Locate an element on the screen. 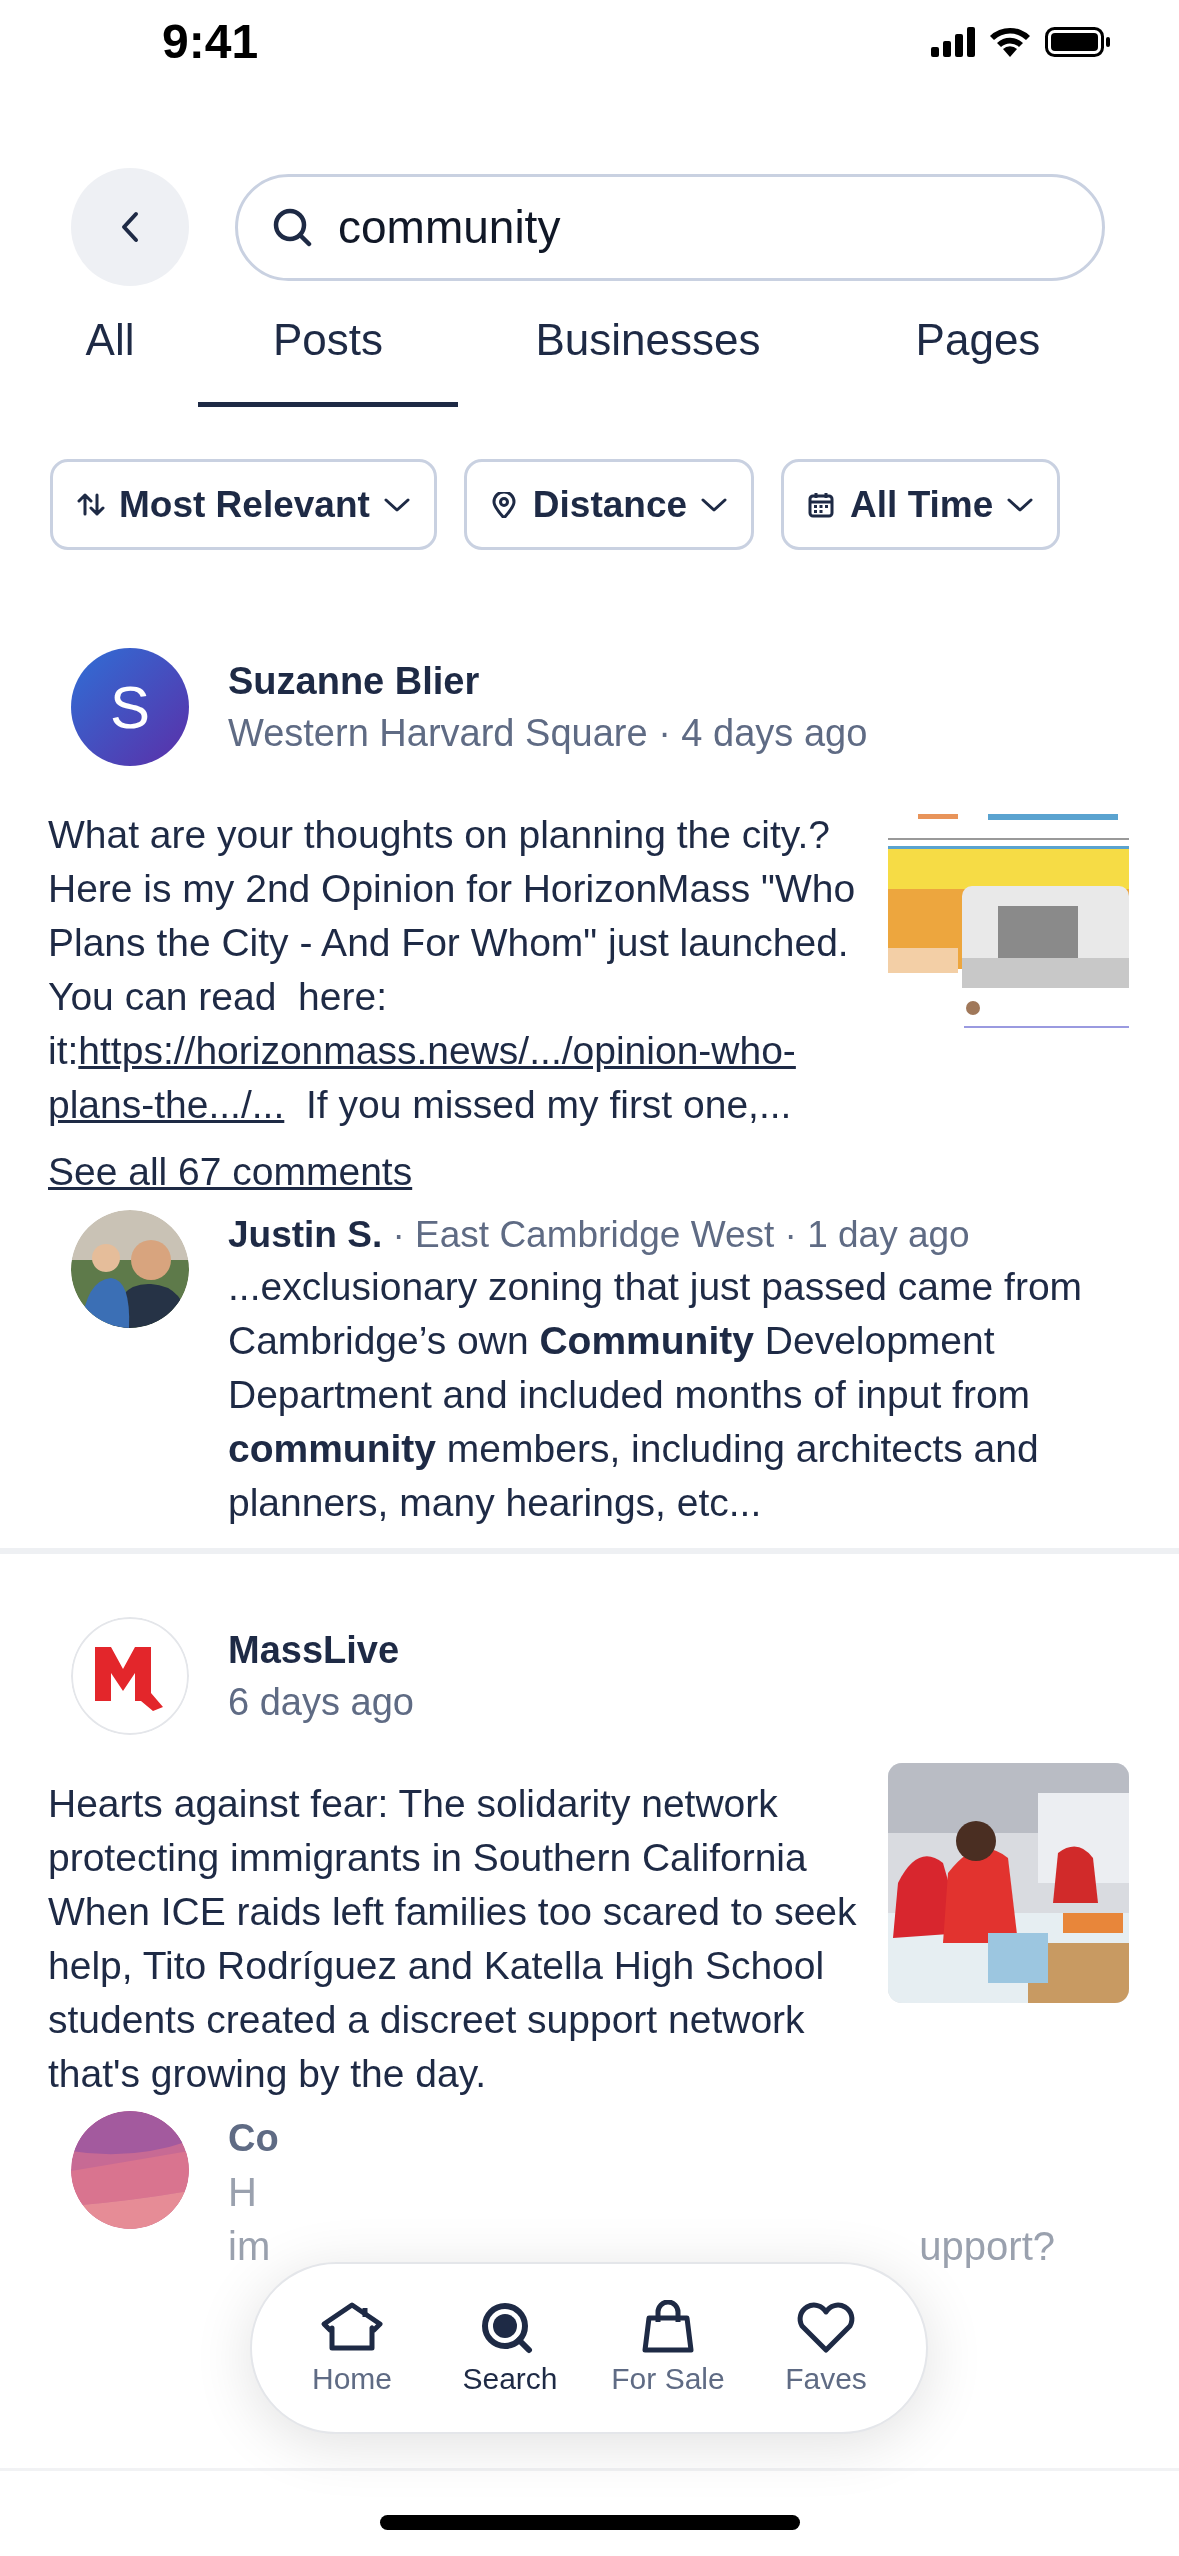  nav-tab: Home is located at coordinates (352, 2348).